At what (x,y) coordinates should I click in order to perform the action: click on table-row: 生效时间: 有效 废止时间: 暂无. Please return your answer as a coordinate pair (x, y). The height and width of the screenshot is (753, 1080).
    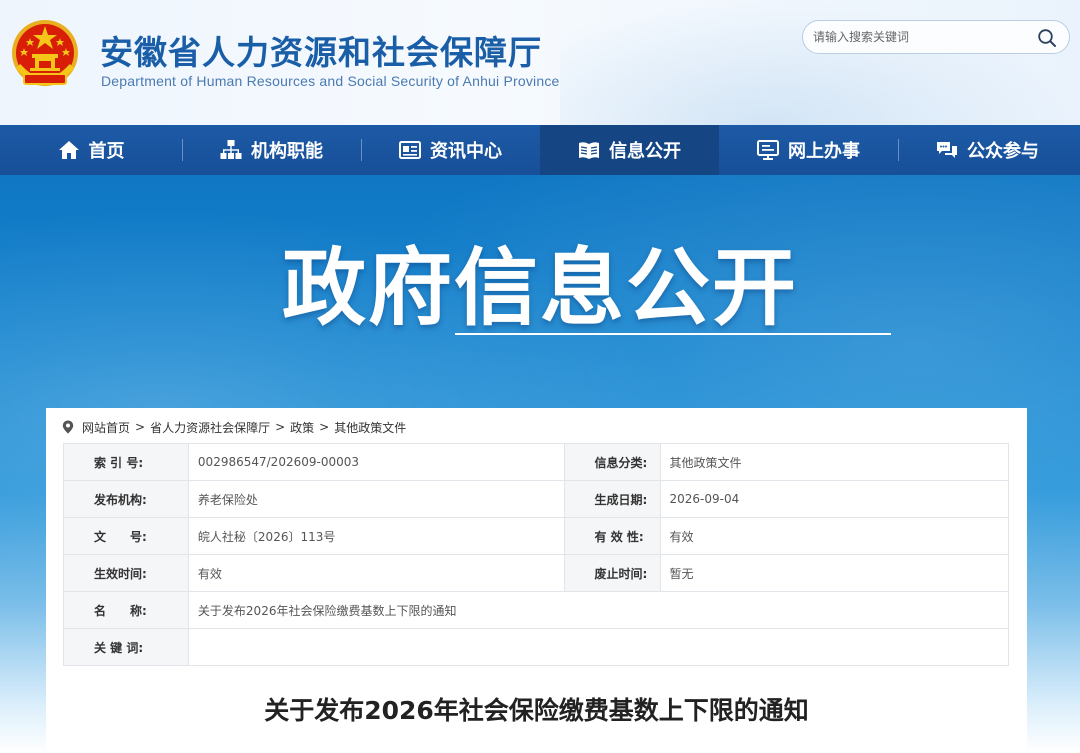
    Looking at the image, I should click on (536, 573).